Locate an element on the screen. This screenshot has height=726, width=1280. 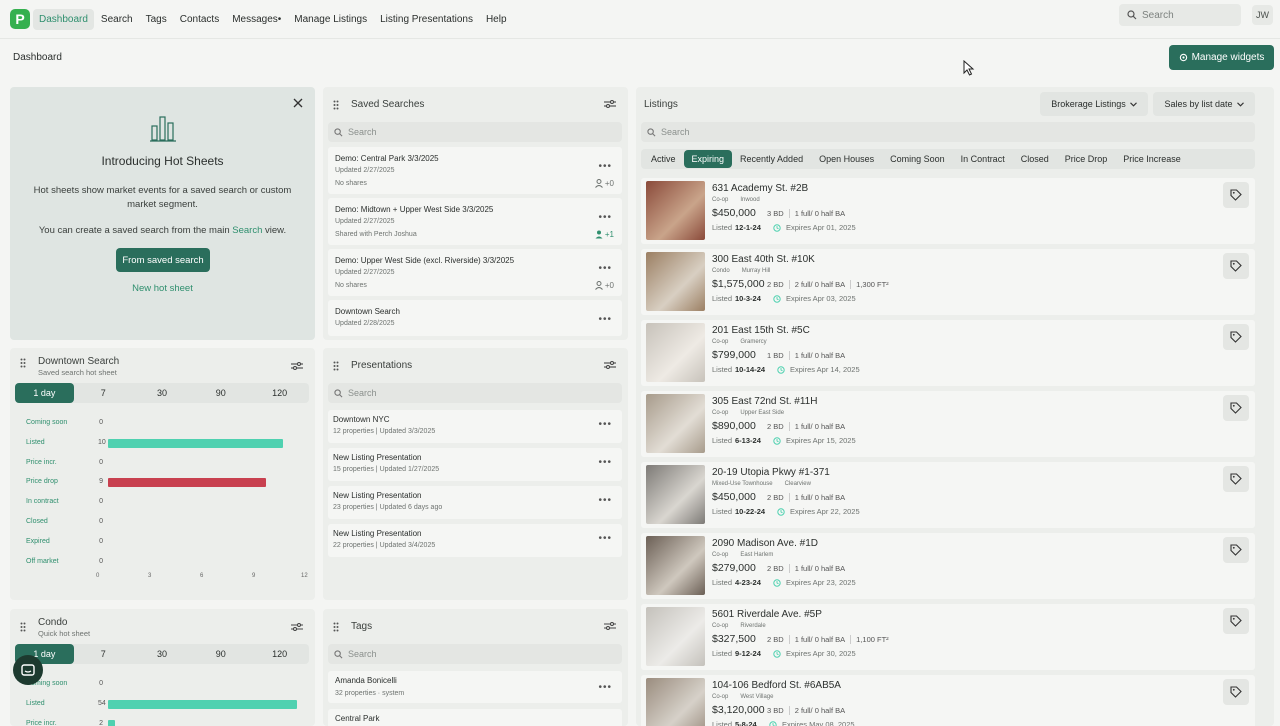
nav-search: Search is located at coordinates (117, 19).